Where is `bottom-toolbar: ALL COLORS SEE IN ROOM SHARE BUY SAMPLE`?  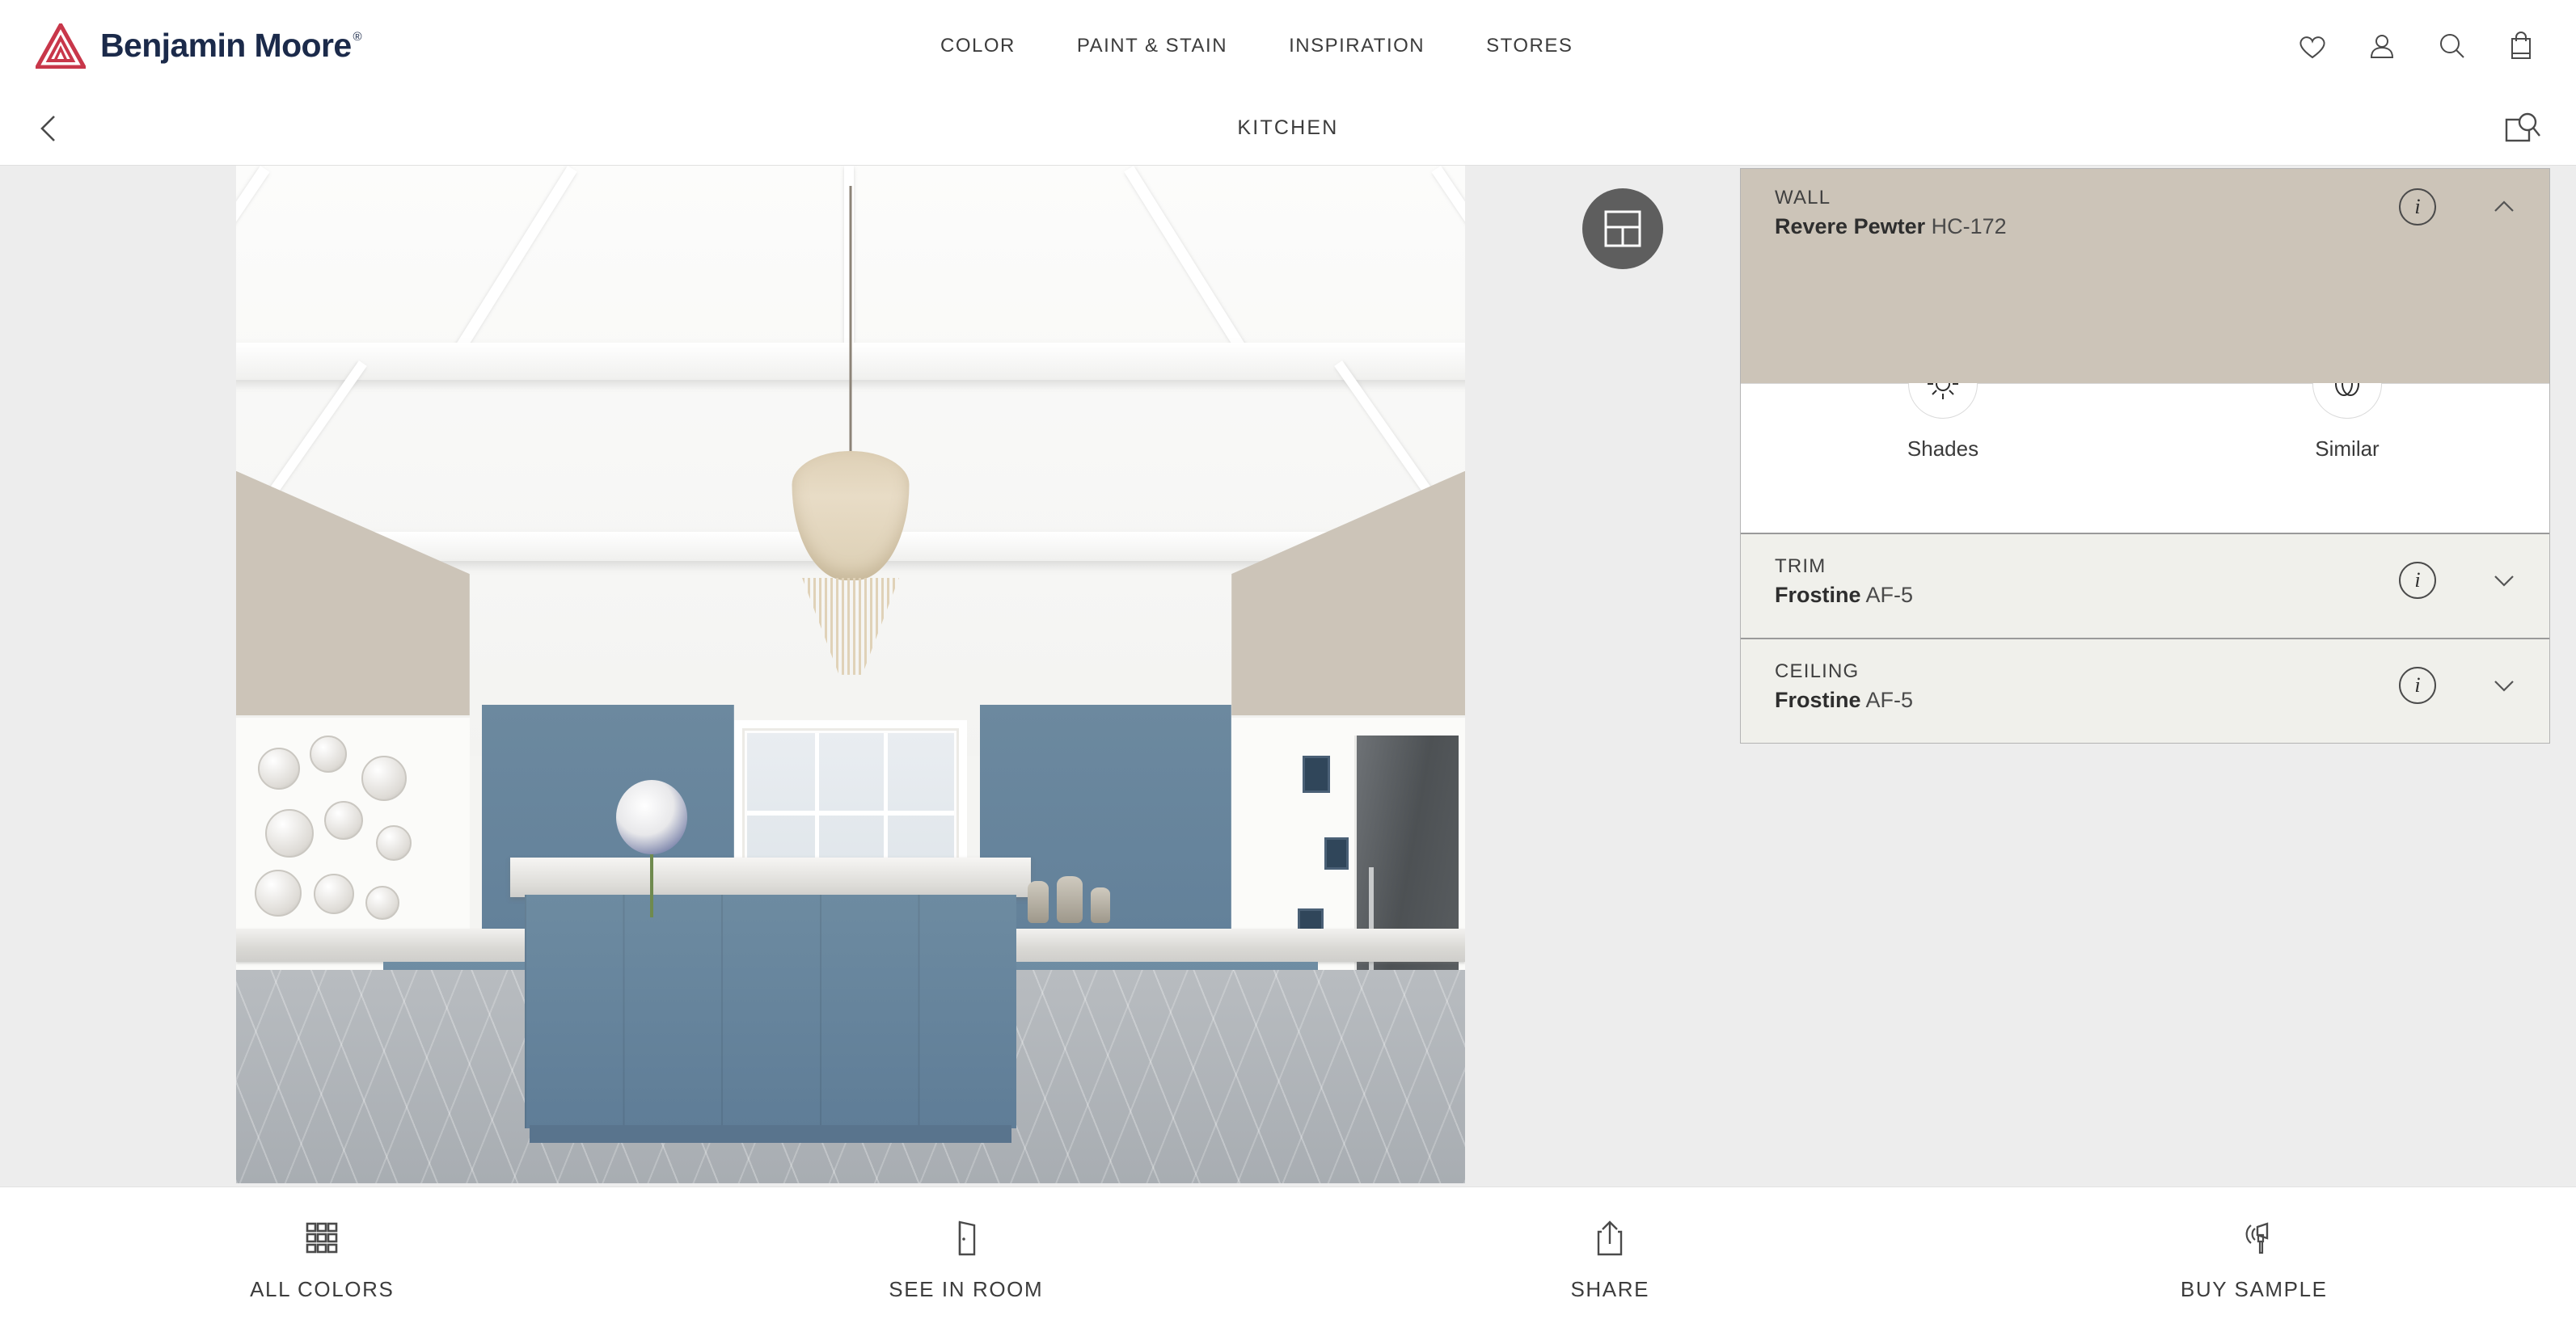 bottom-toolbar: ALL COLORS SEE IN ROOM SHARE BUY SAMPLE is located at coordinates (1288, 1259).